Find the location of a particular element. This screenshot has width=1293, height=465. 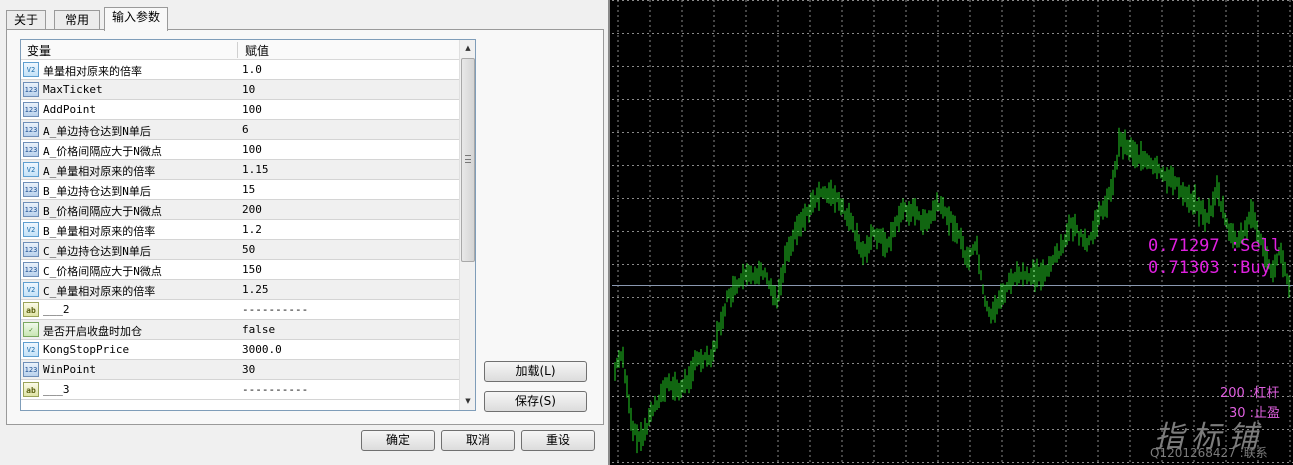

parameter-name: B_单量相对原来的倍率 is located at coordinates (99, 231).